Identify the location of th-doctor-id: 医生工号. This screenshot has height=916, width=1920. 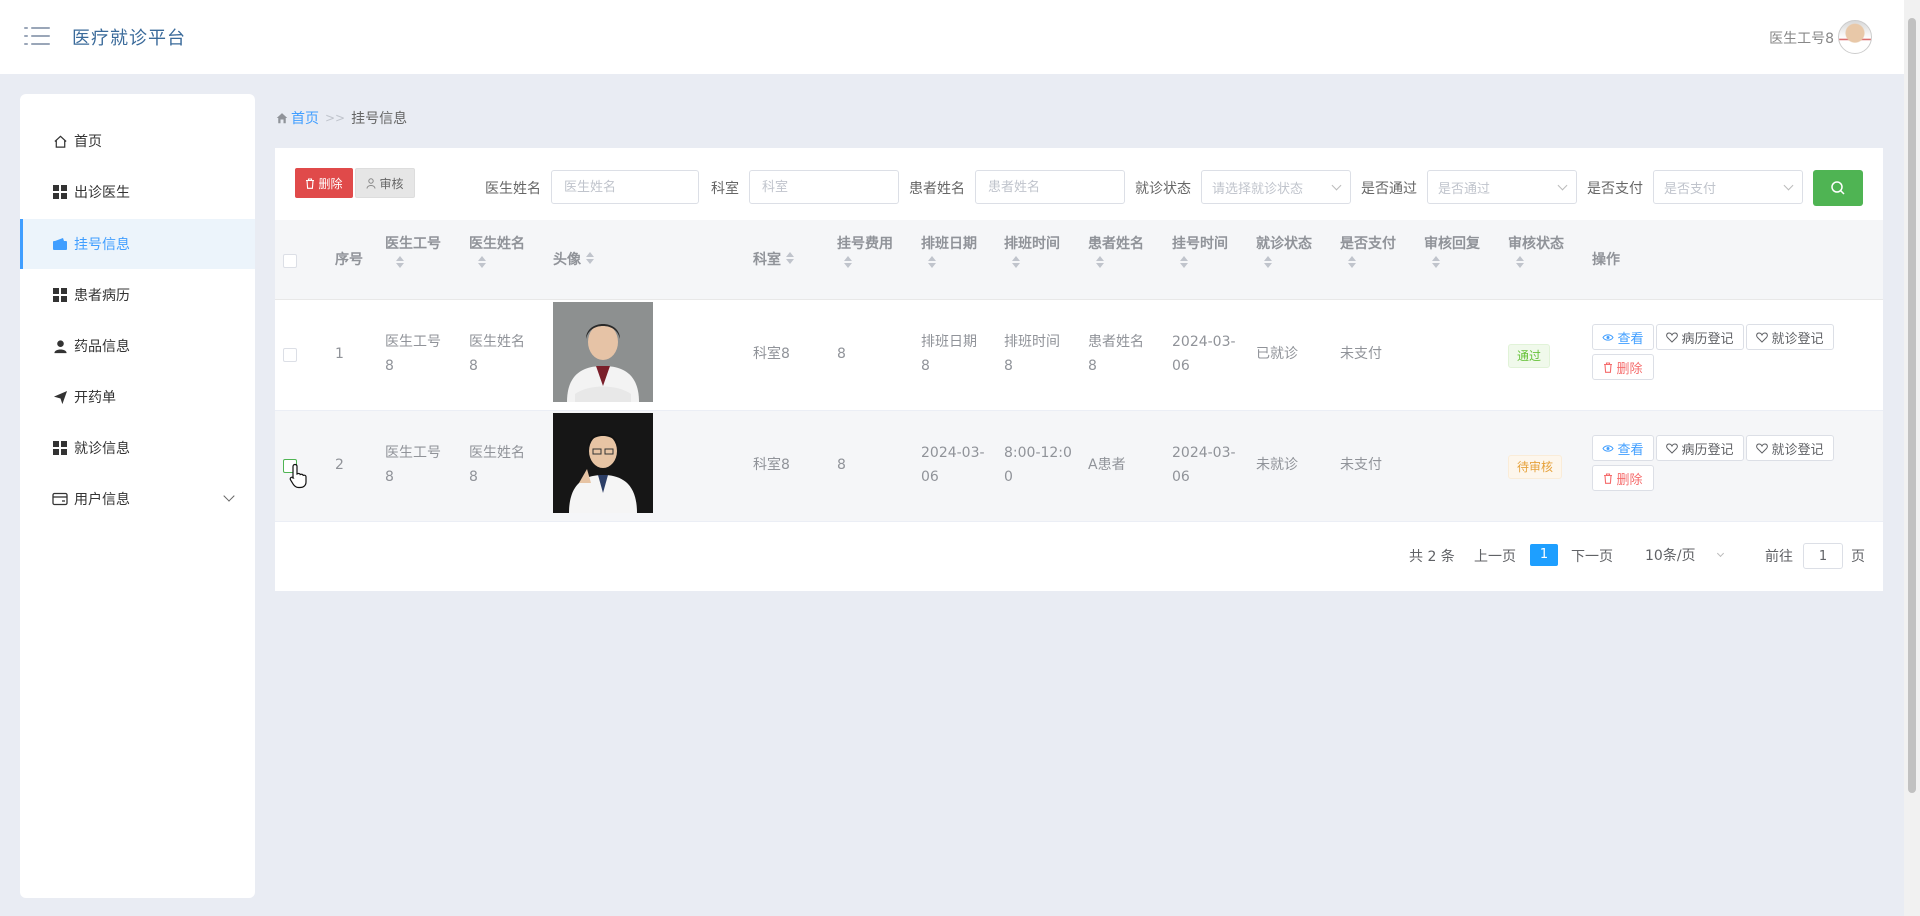
(413, 244).